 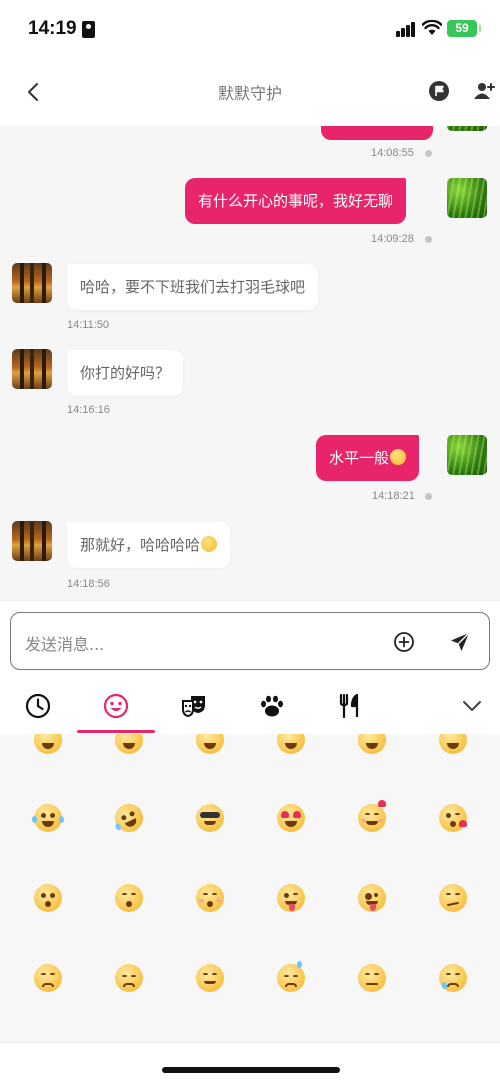 What do you see at coordinates (472, 706) in the screenshot?
I see `chevron-down-icon` at bounding box center [472, 706].